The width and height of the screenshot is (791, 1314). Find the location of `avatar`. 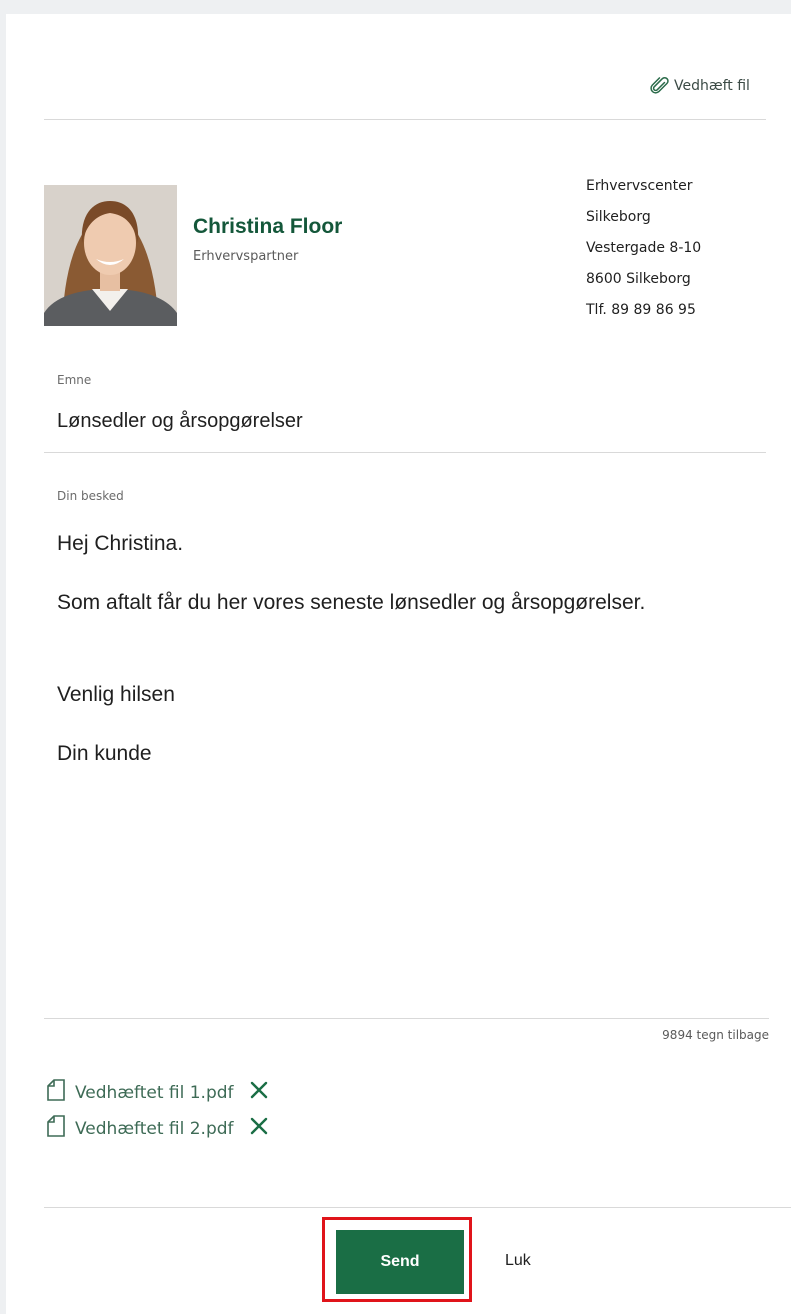

avatar is located at coordinates (110, 255).